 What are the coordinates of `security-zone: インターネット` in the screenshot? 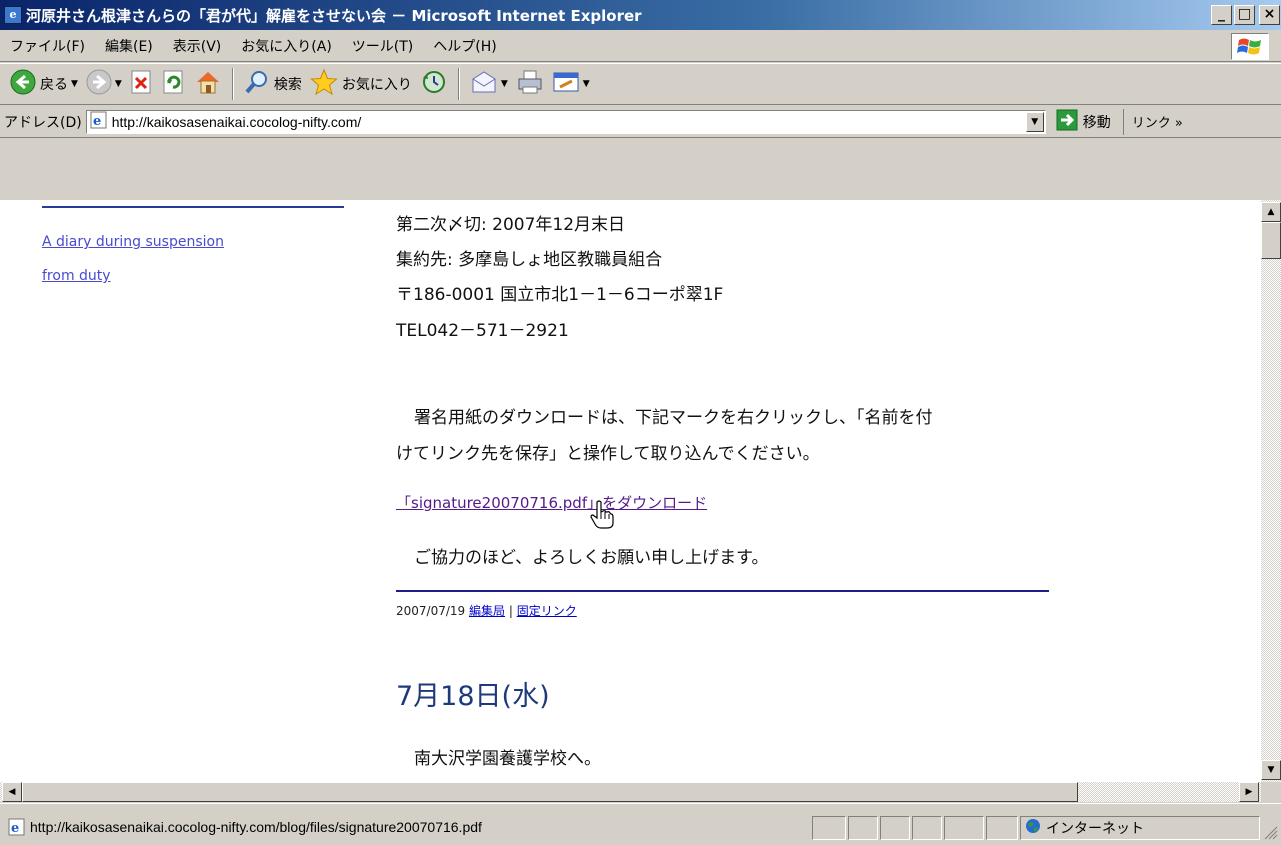 It's located at (1140, 828).